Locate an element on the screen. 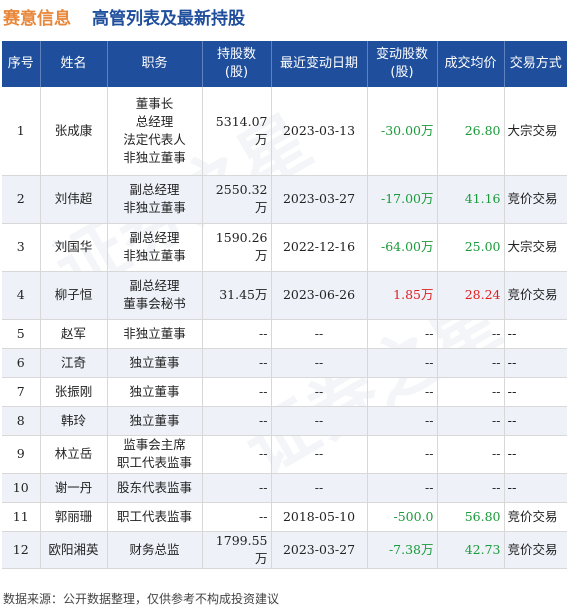 The image size is (569, 608). row-number: 1 is located at coordinates (21, 131).